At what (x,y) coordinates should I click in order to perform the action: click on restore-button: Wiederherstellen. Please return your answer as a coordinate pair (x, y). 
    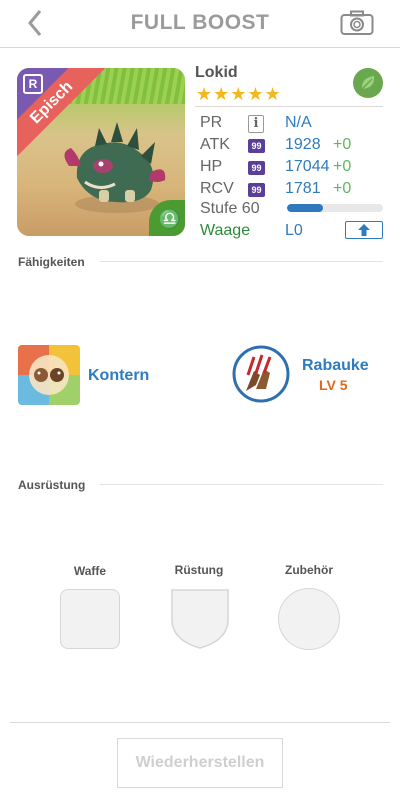
    Looking at the image, I should click on (200, 763).